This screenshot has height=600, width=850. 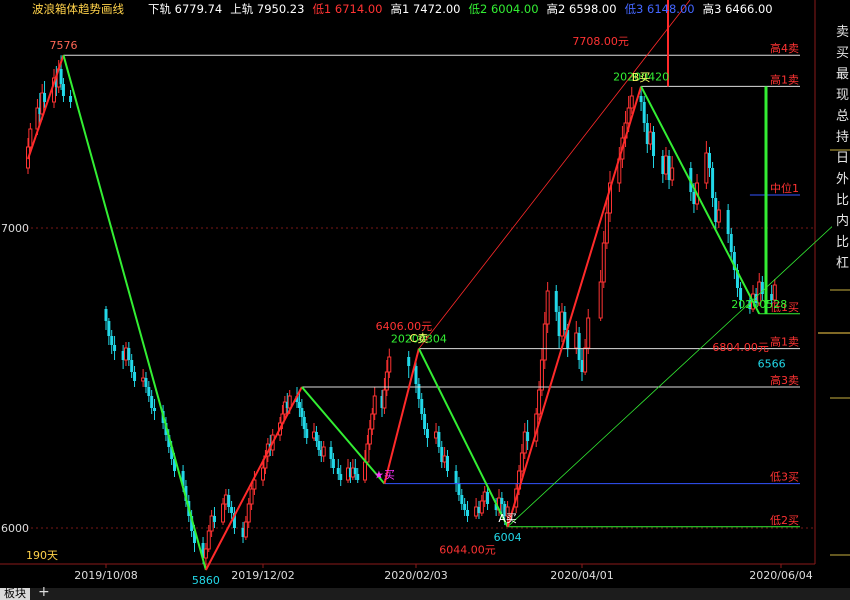 I want to click on indicator-item: 低2 6004.00, so click(x=504, y=9).